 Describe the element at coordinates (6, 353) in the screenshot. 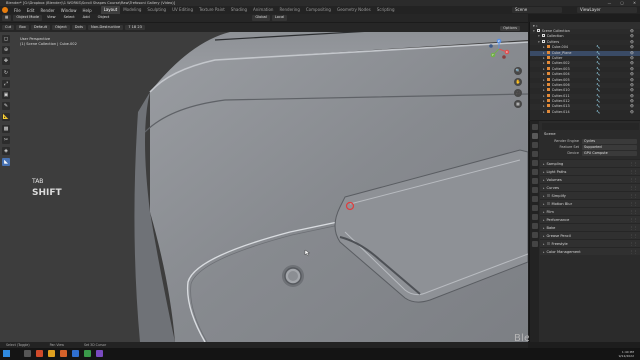

I see `windows-start-icon` at that location.